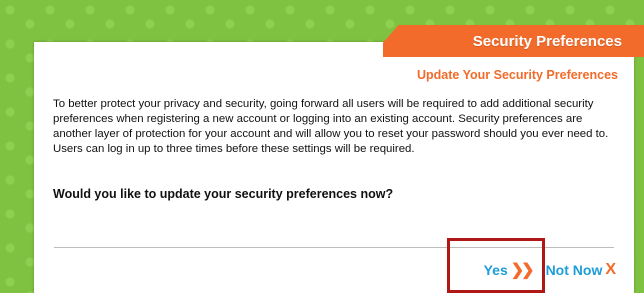 This screenshot has height=293, width=644. I want to click on dialog-subtitle: Update Your Security Preferences, so click(517, 75).